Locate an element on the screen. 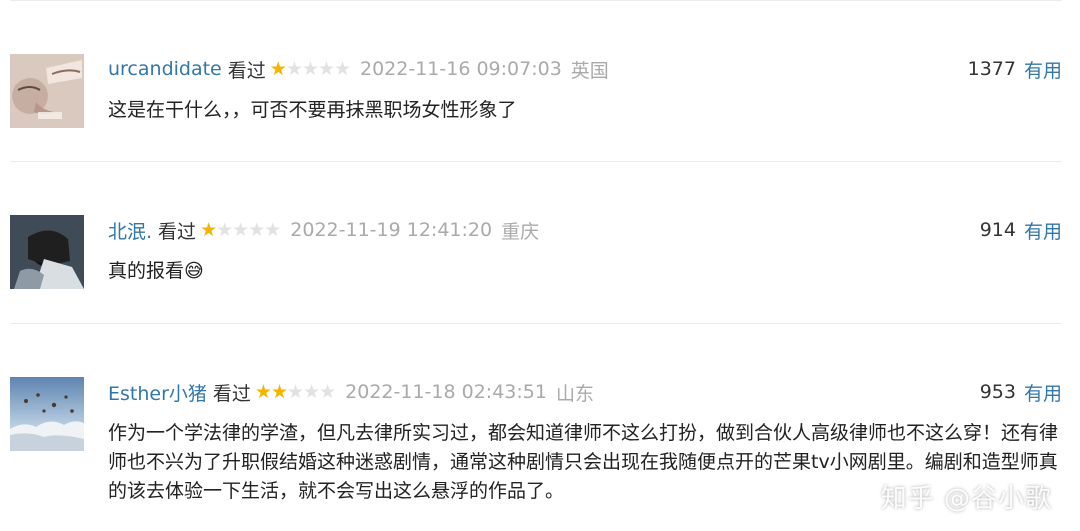  comment-location: 重庆 is located at coordinates (520, 231).